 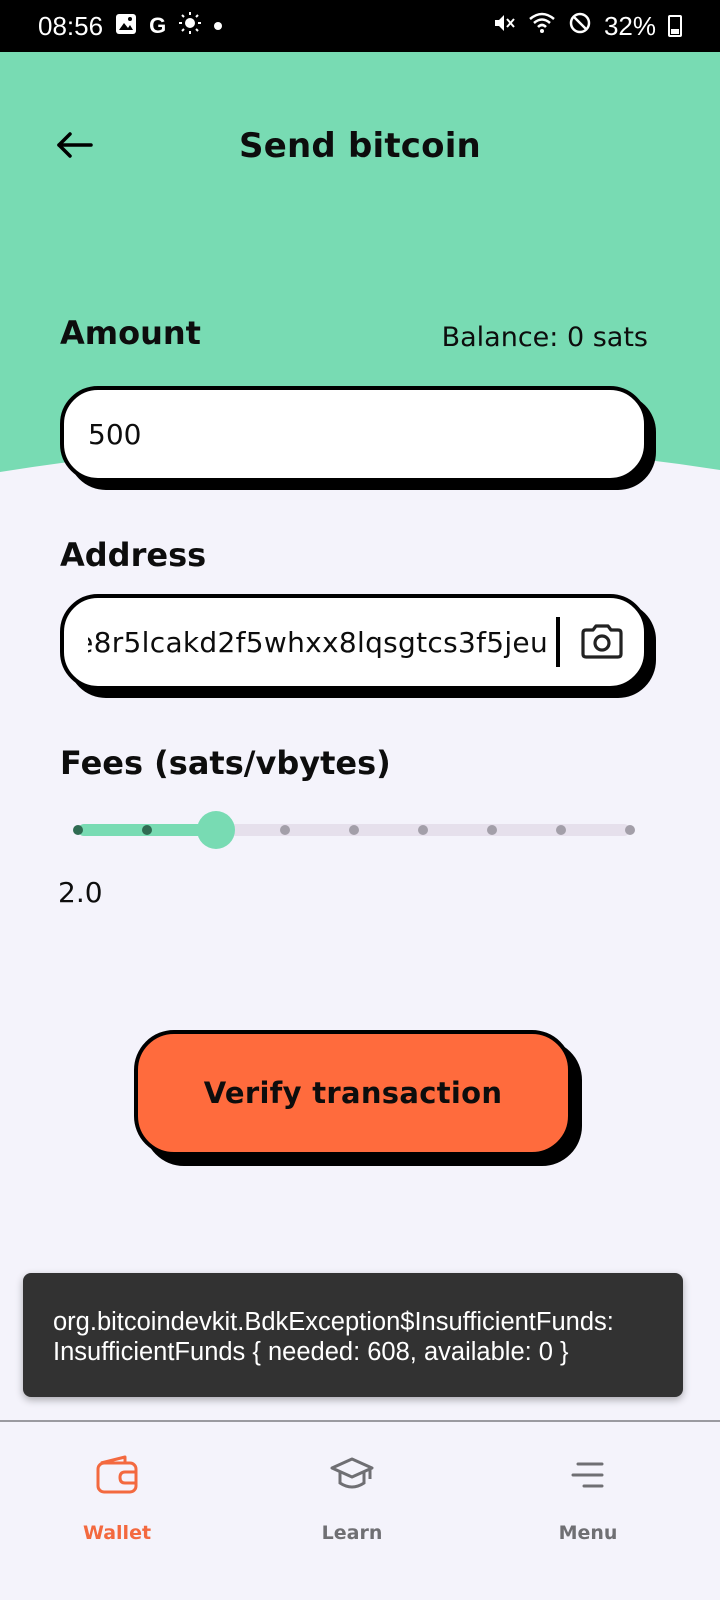 I want to click on nav-item-menu: Menu, so click(x=588, y=1497).